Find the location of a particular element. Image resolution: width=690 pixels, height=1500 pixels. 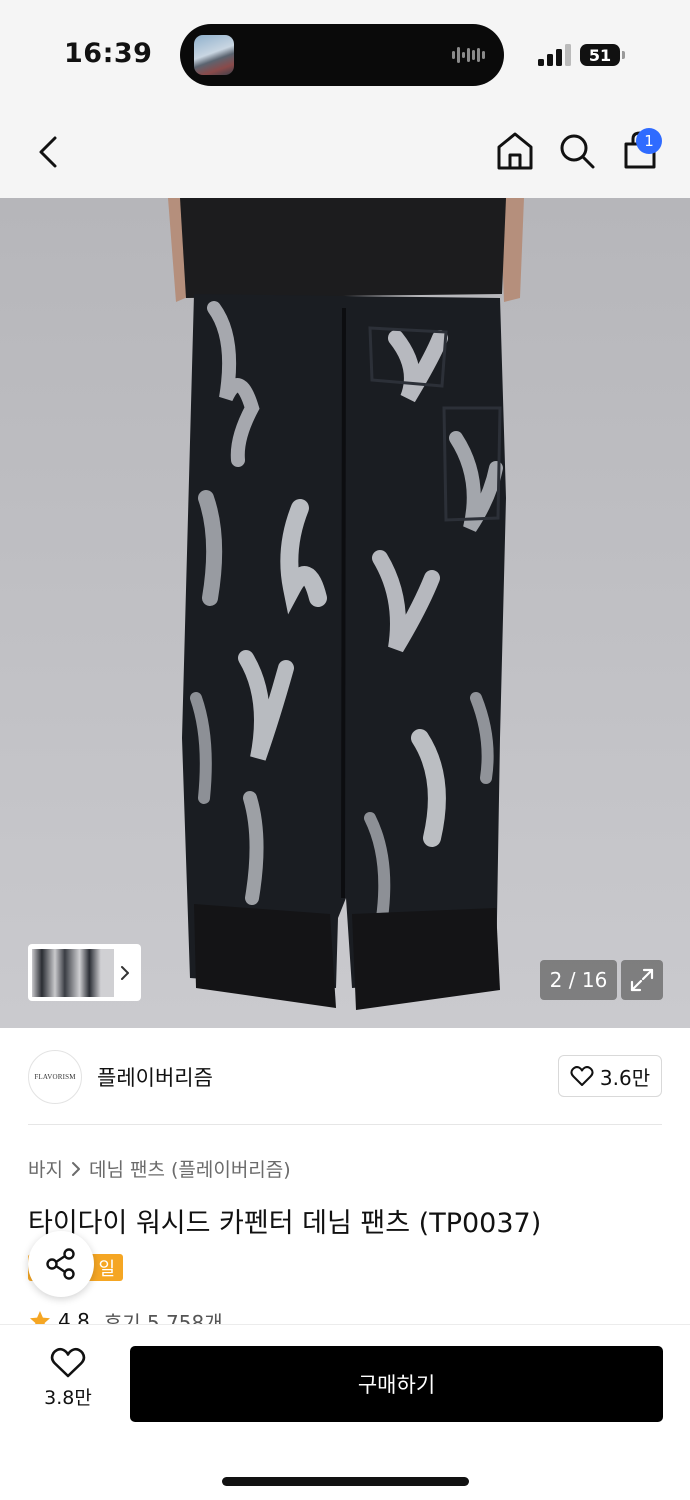

back-chevron-icon is located at coordinates (48, 152).